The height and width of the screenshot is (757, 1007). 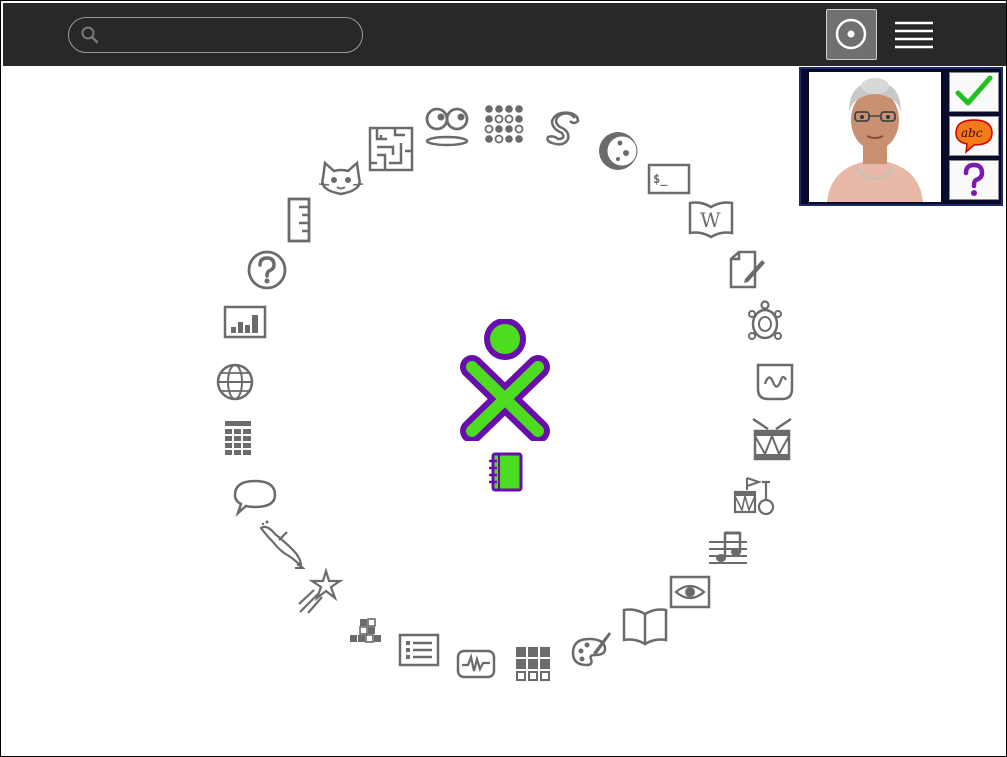 I want to click on wikipedia-icon: W, so click(x=711, y=219).